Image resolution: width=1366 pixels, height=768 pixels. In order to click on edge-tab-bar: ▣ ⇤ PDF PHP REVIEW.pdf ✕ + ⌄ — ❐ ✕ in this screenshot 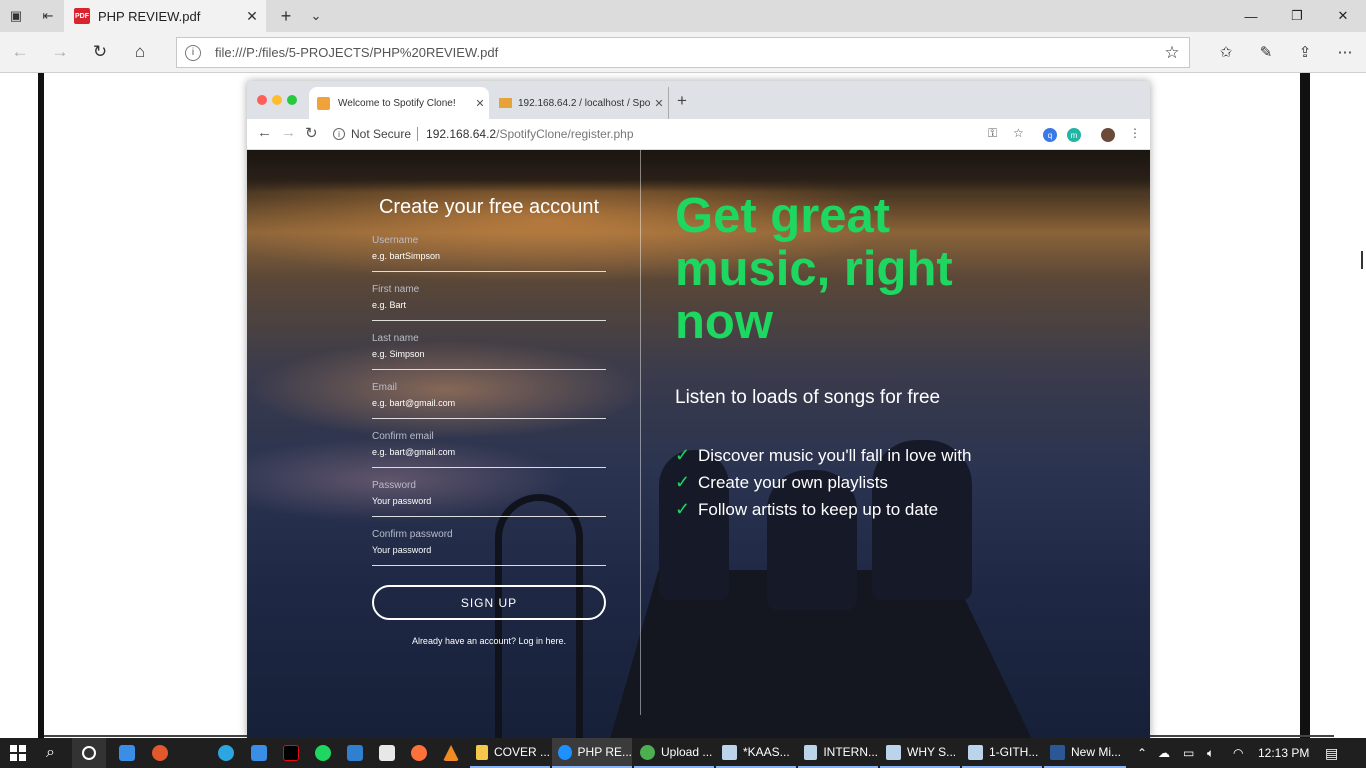, I will do `click(683, 16)`.